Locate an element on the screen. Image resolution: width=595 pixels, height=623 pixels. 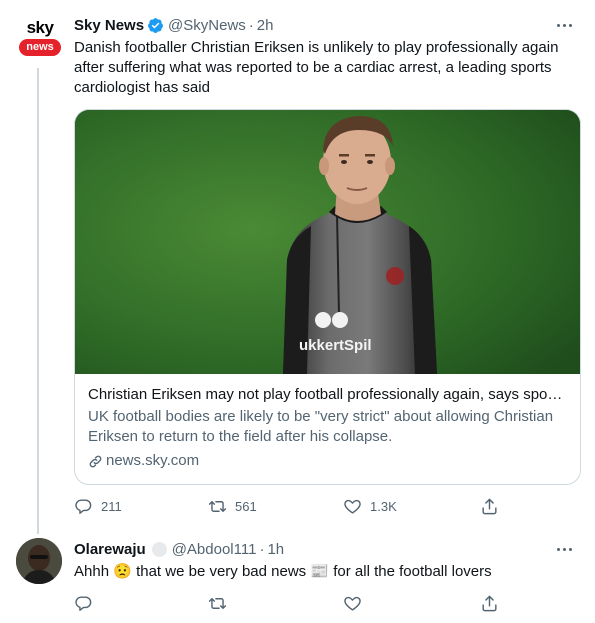
reply-badge-icon is located at coordinates (159, 549).